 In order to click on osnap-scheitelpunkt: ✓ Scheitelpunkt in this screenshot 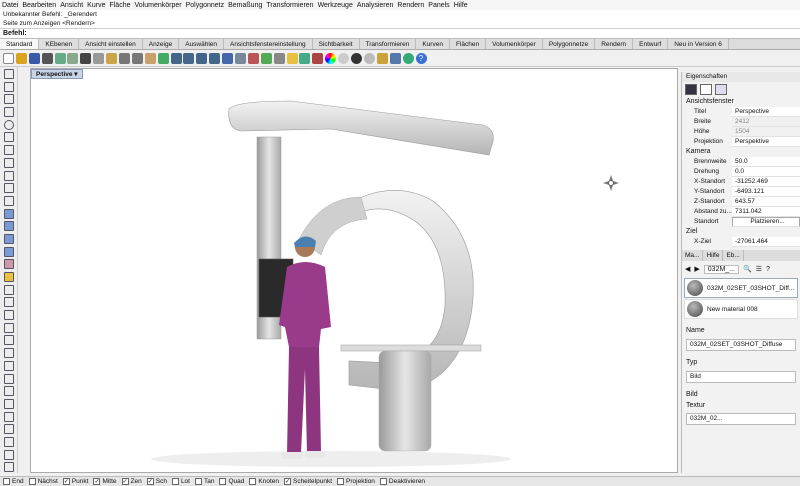, I will do `click(307, 481)`.